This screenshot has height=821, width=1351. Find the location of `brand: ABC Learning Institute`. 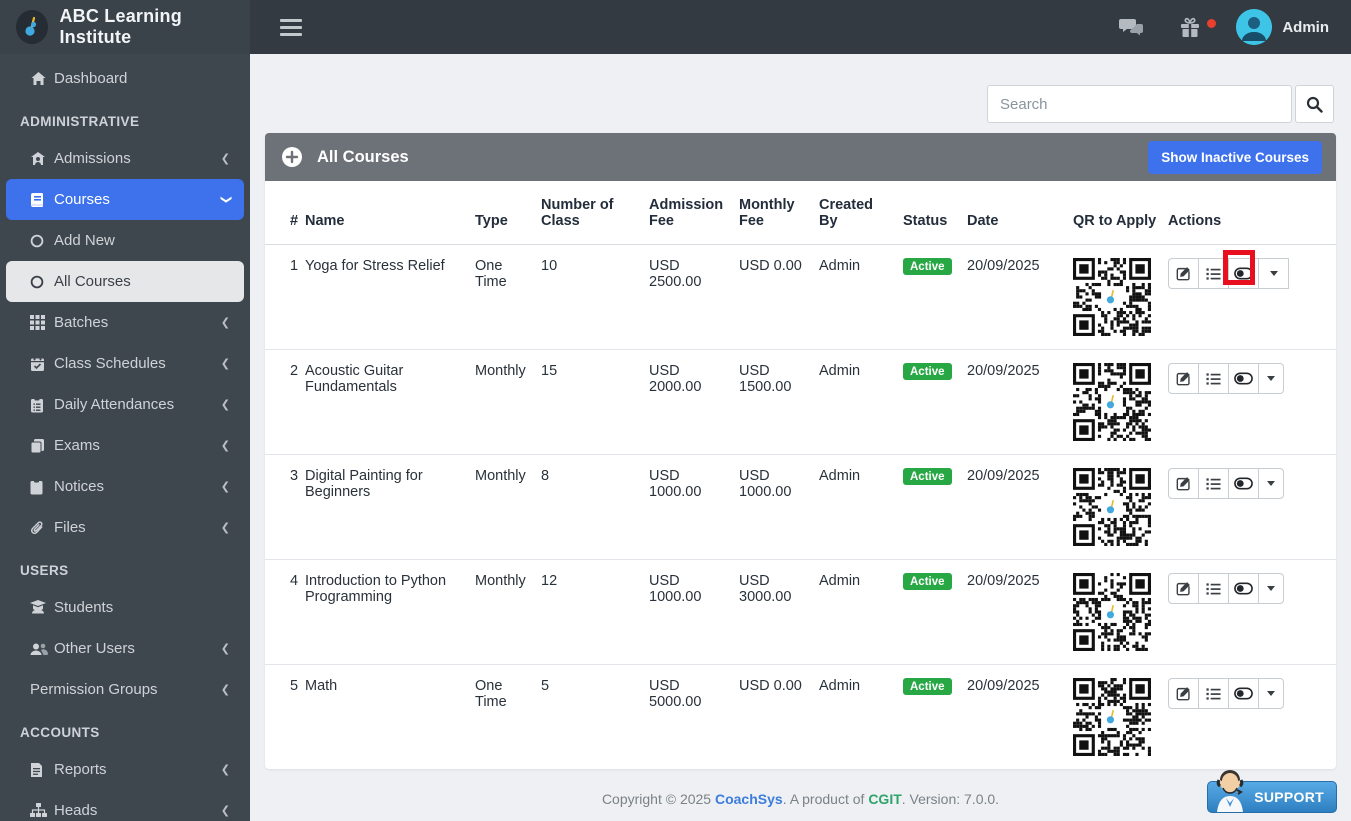

brand: ABC Learning Institute is located at coordinates (125, 27).